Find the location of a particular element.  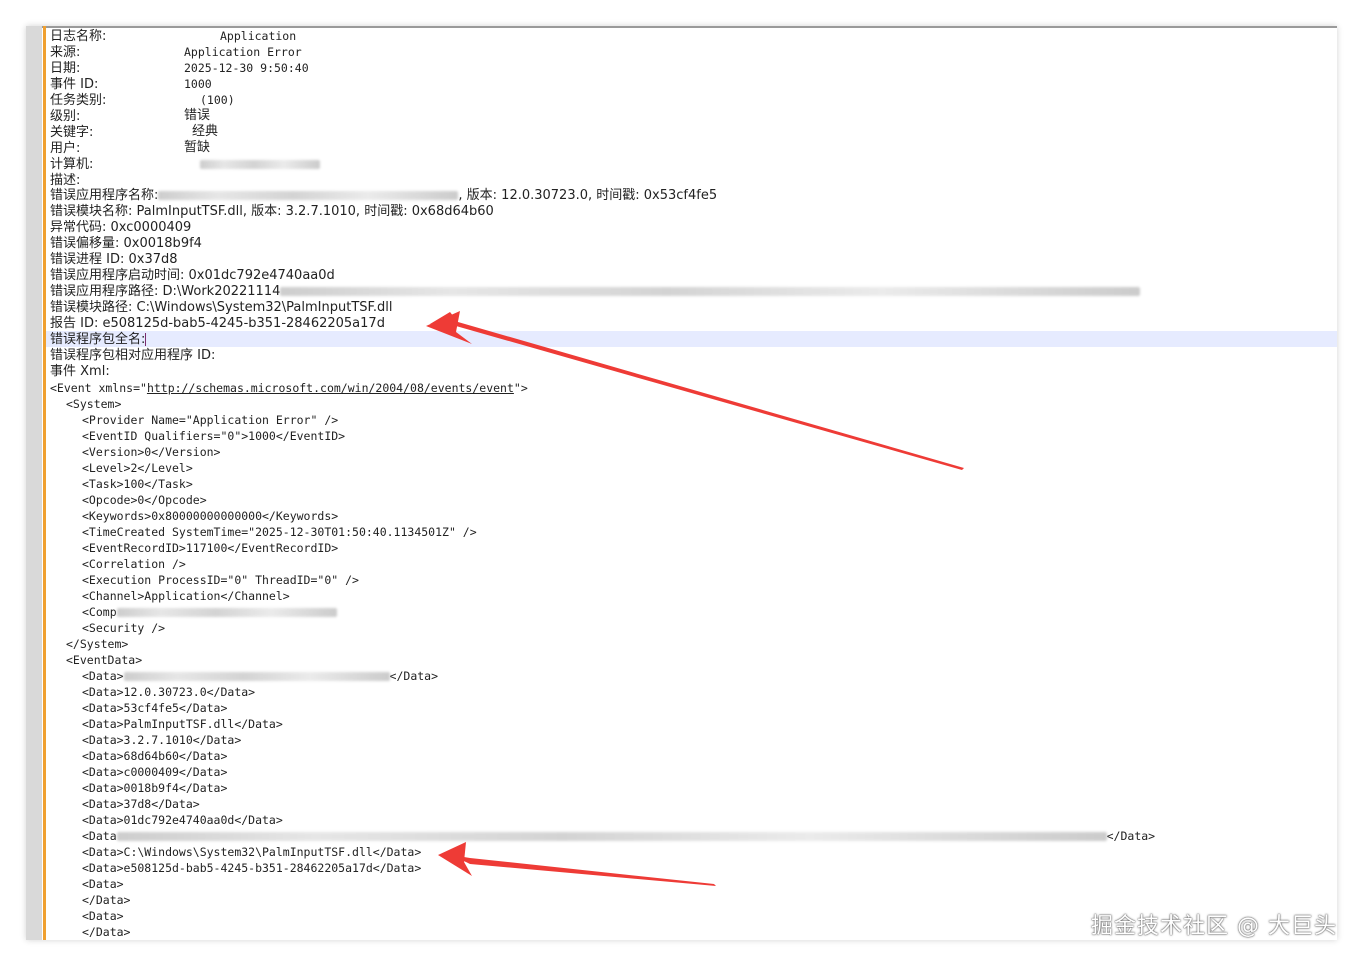

xml-line: <Correlation /> is located at coordinates (134, 564).